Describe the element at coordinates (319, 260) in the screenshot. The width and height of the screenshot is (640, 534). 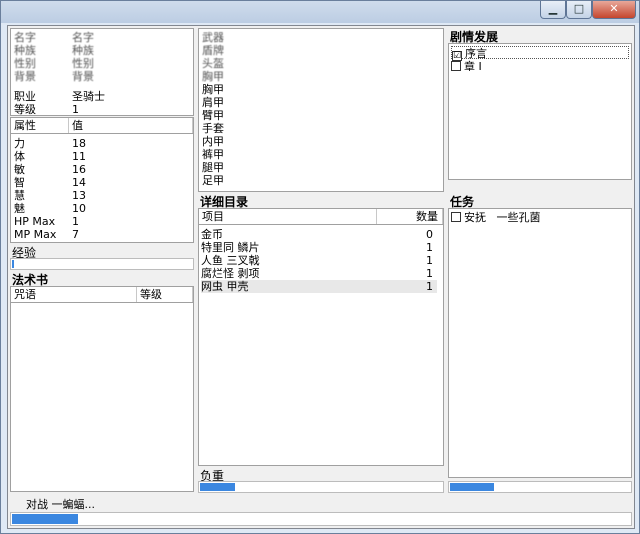
I see `inventory-row: 人鱼 三叉戟 1` at that location.